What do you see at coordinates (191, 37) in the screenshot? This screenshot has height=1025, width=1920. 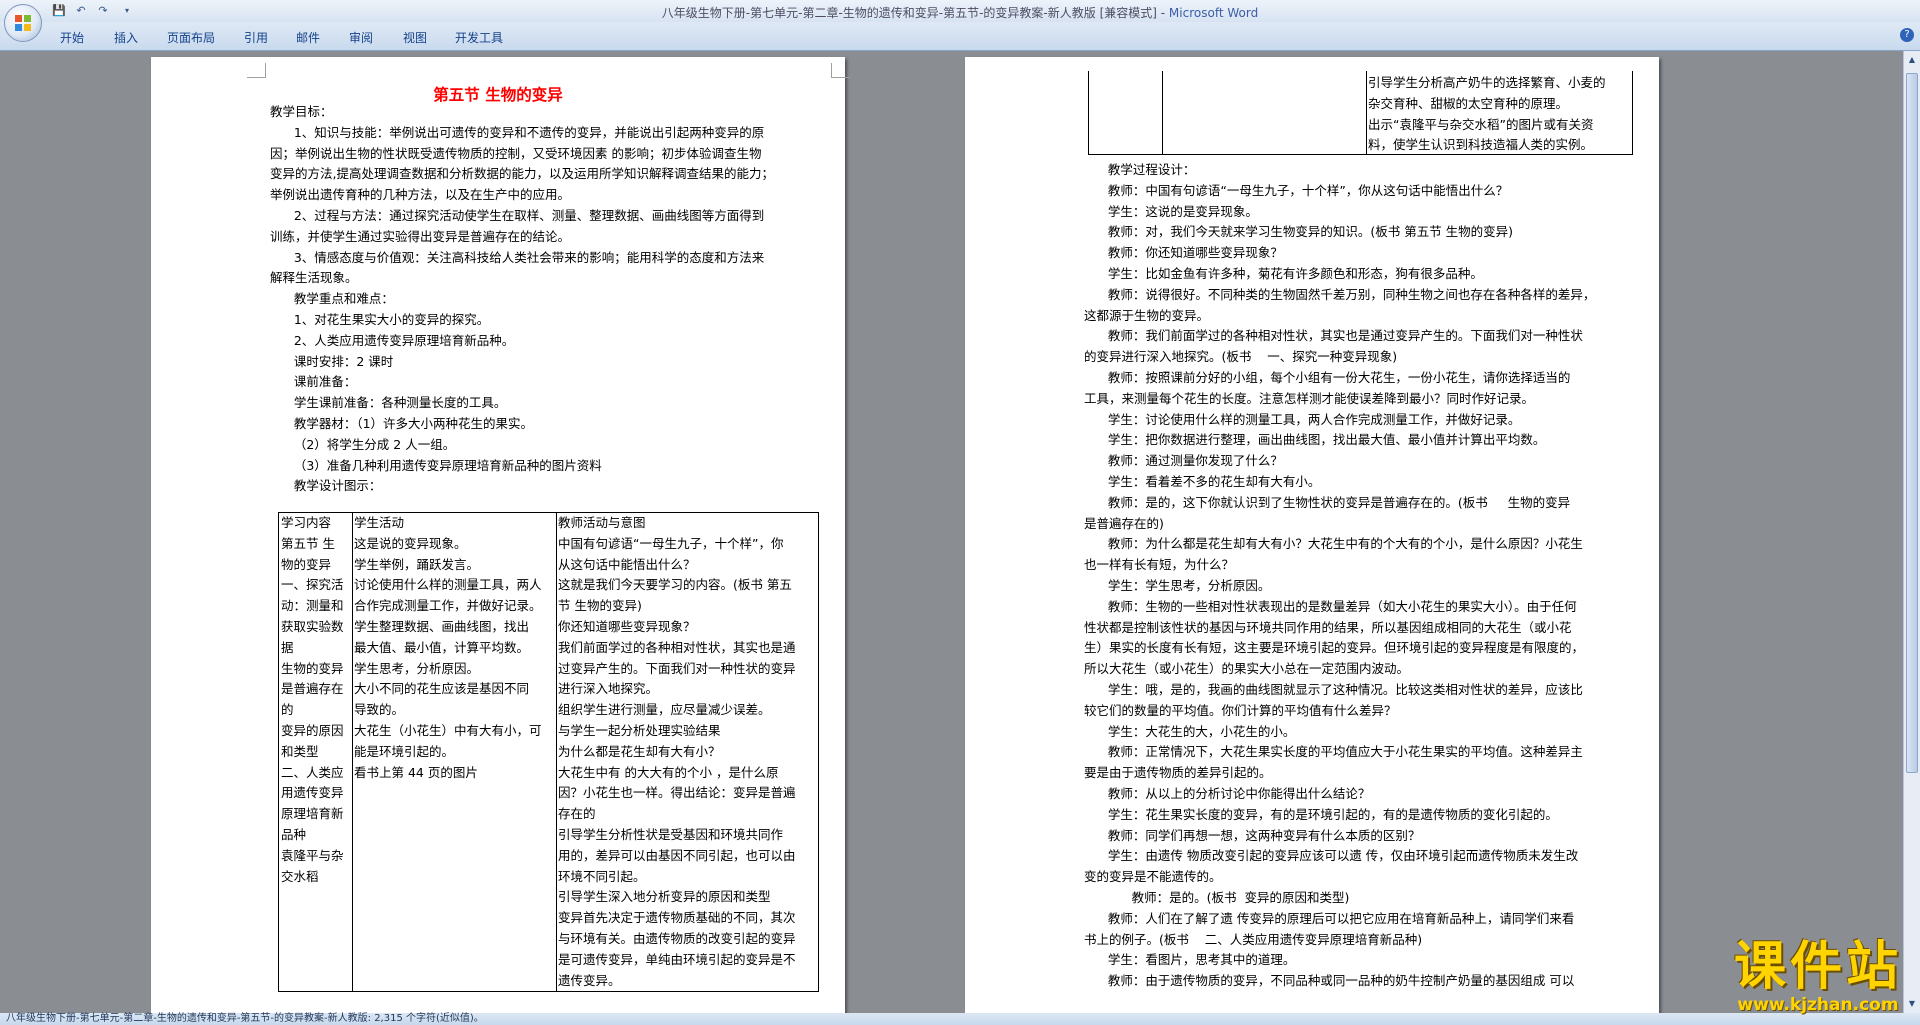 I see `tab-page-layout: 页面布局` at bounding box center [191, 37].